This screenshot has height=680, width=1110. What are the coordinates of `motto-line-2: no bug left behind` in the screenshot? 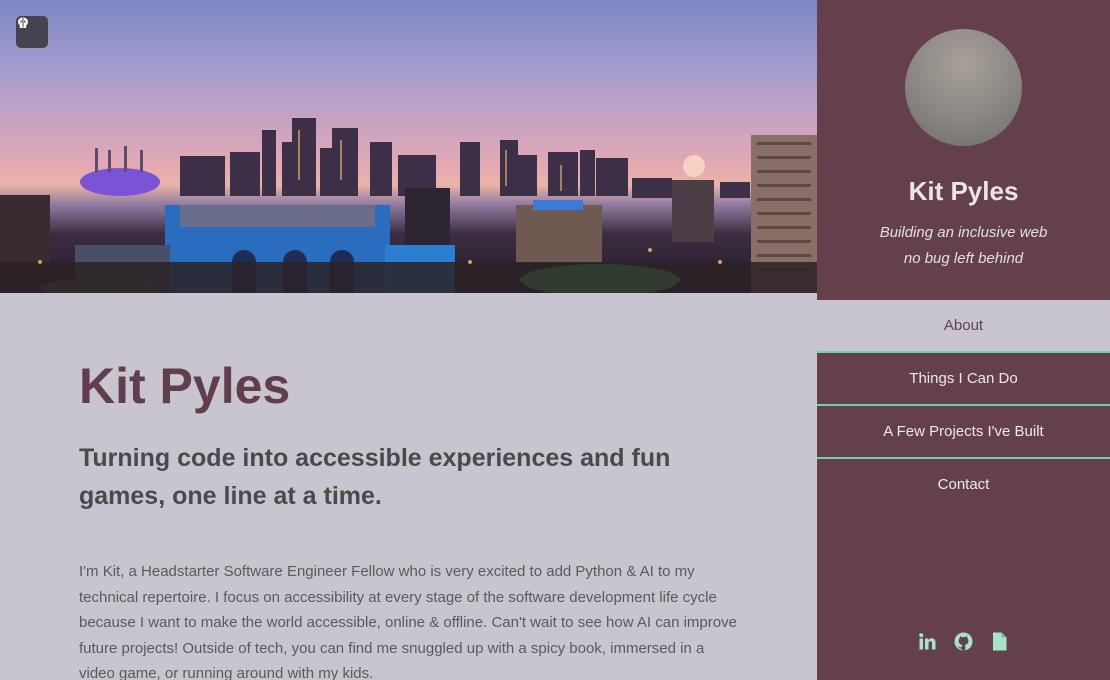 It's located at (963, 258).